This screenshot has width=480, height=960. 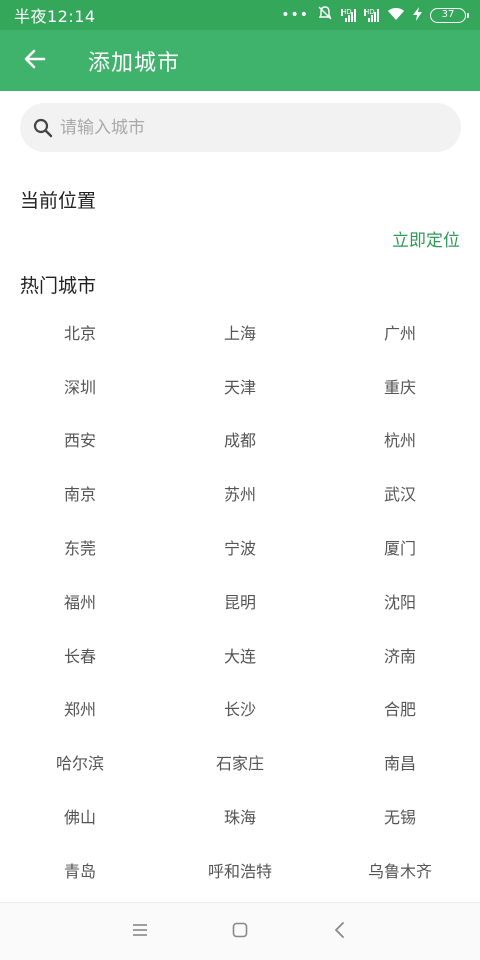 What do you see at coordinates (80, 655) in the screenshot?
I see `city-item: 长春` at bounding box center [80, 655].